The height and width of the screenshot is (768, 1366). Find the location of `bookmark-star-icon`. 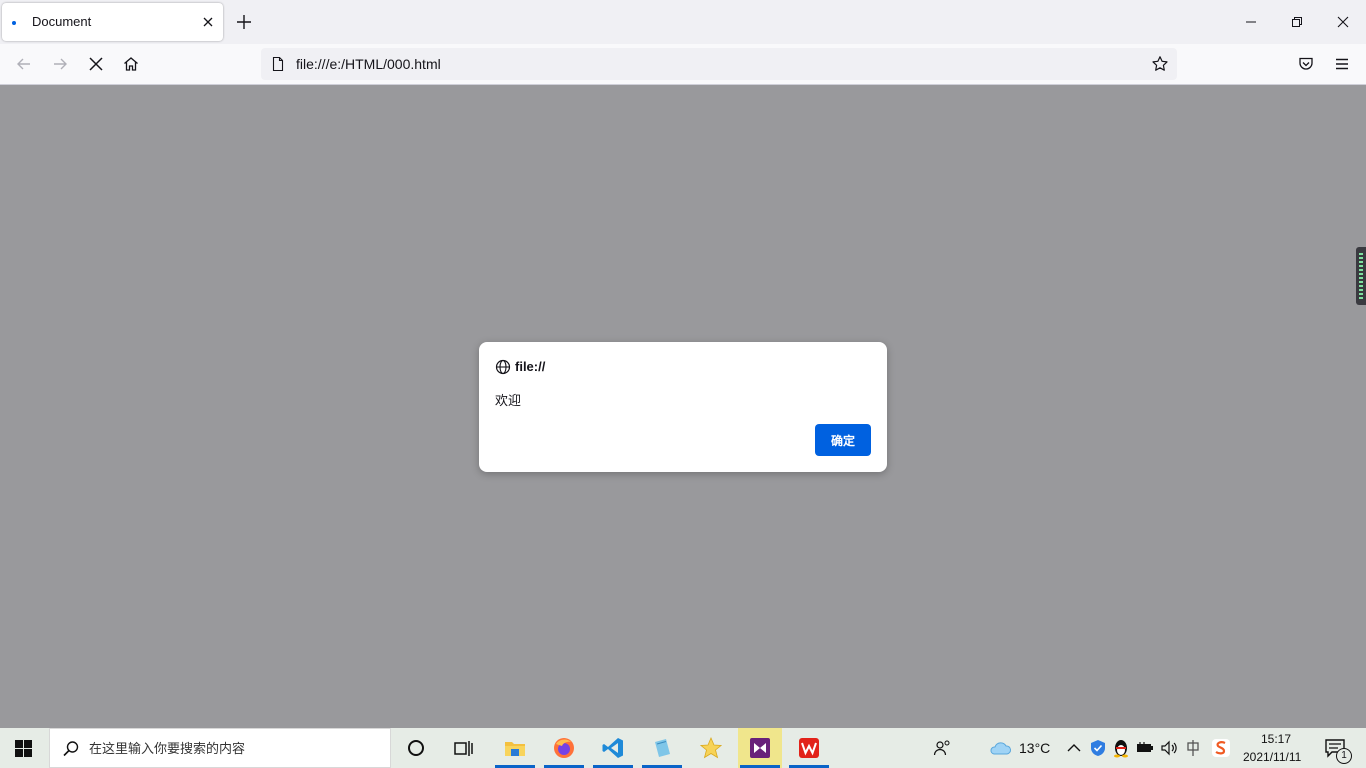

bookmark-star-icon is located at coordinates (1160, 64).